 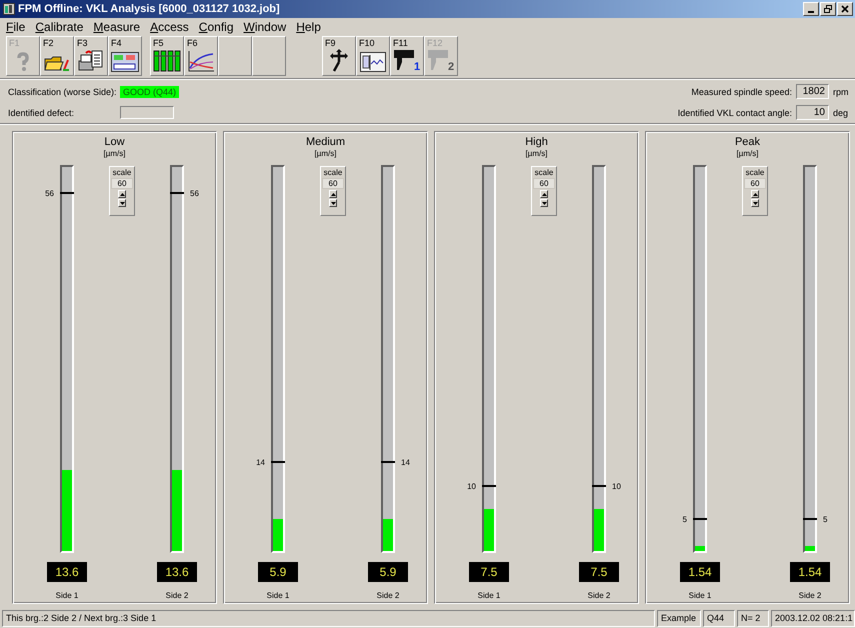 I want to click on scope-display-icon, so click(x=373, y=62).